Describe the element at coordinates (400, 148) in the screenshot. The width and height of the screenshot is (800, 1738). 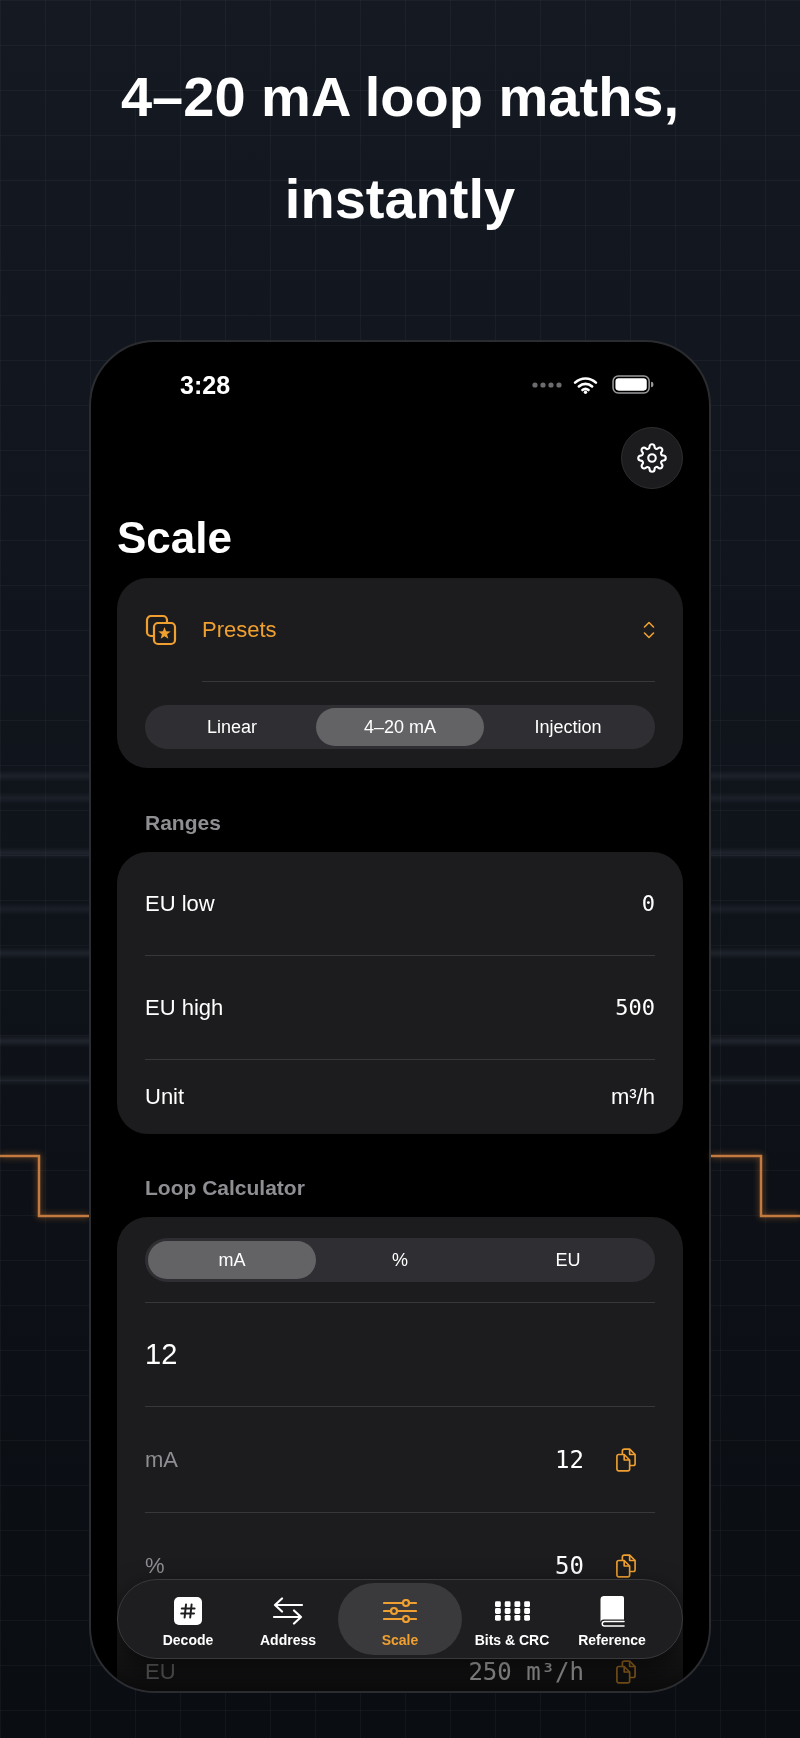
I see `headline: 4–20 mA loop maths, instantly` at that location.